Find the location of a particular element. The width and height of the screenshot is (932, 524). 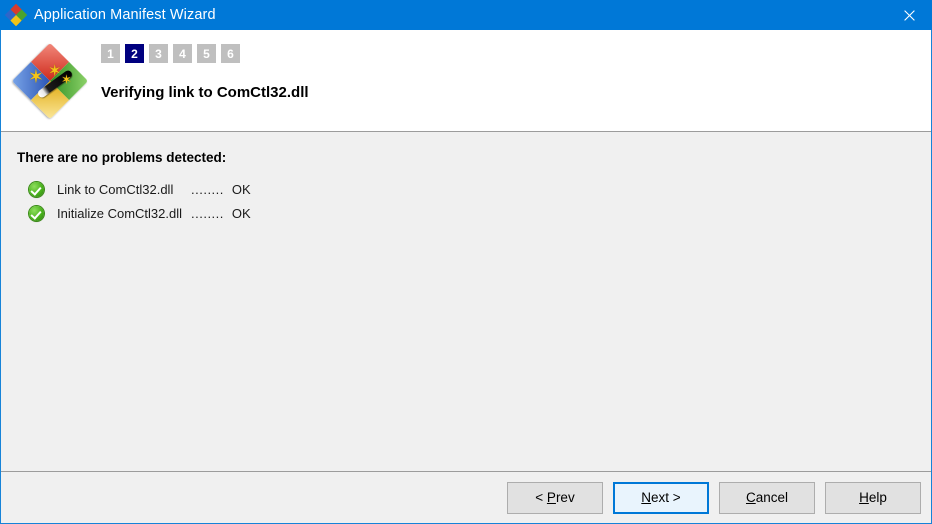

title-bar: Application Manifest Wizard is located at coordinates (466, 15).